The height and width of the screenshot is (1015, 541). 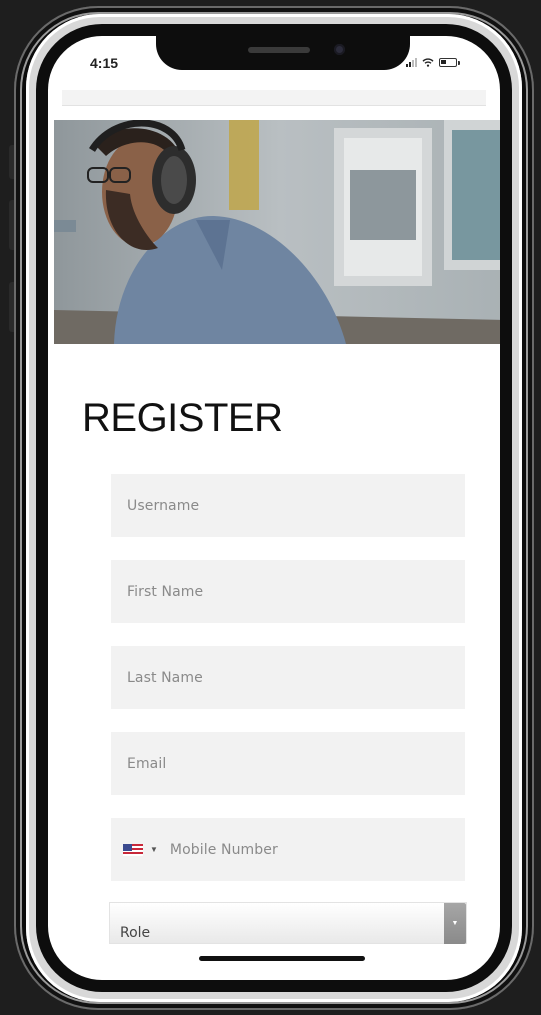 I want to click on last-name-field: Last Name, so click(x=288, y=677).